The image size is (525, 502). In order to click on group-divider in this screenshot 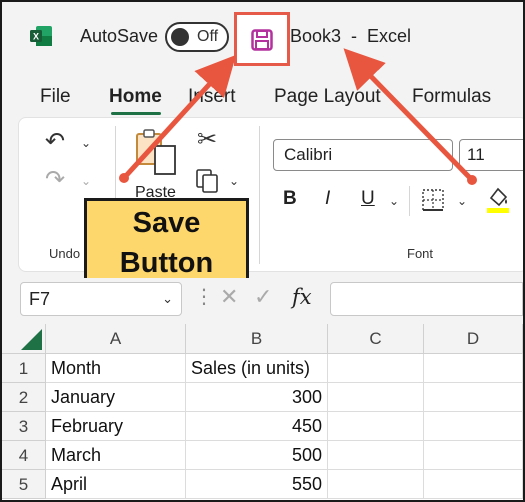, I will do `click(259, 195)`.